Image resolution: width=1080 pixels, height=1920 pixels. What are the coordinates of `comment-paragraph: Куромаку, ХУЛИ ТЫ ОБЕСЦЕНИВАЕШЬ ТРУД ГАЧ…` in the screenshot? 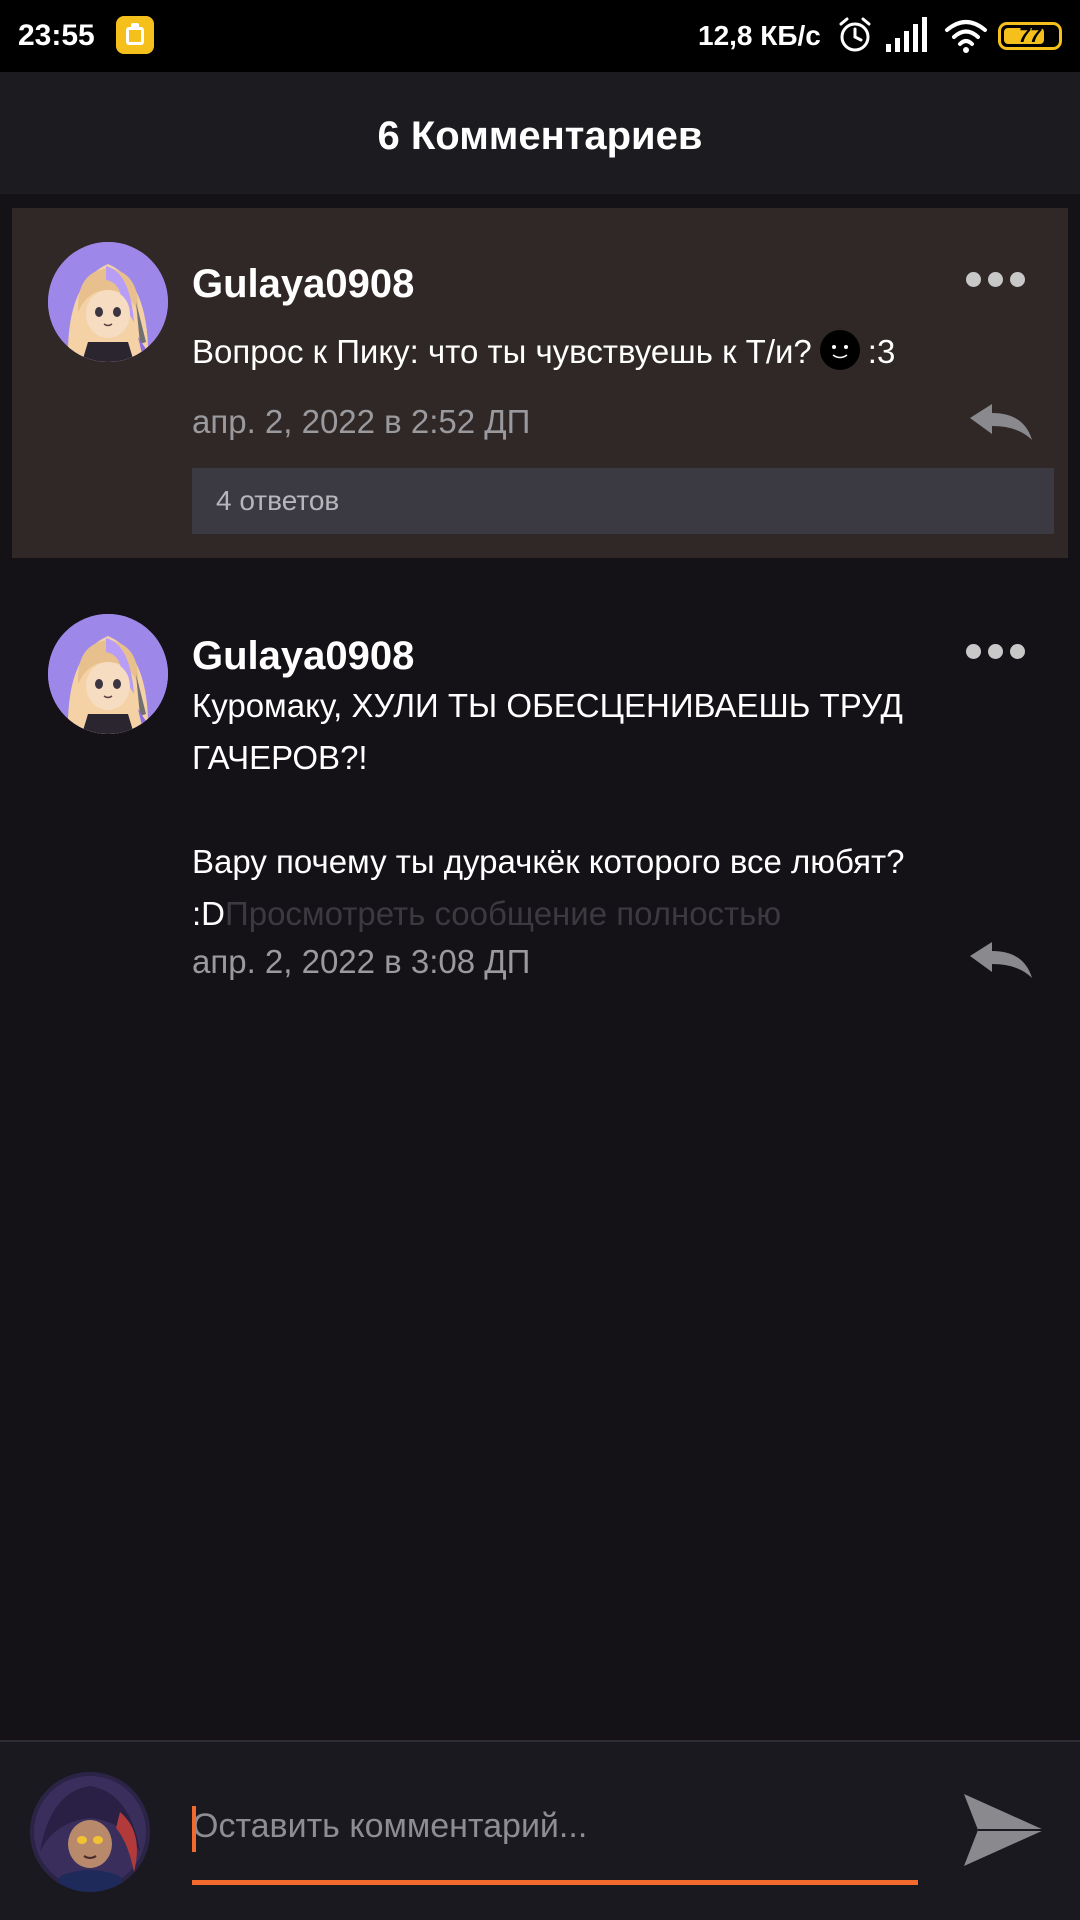 It's located at (547, 731).